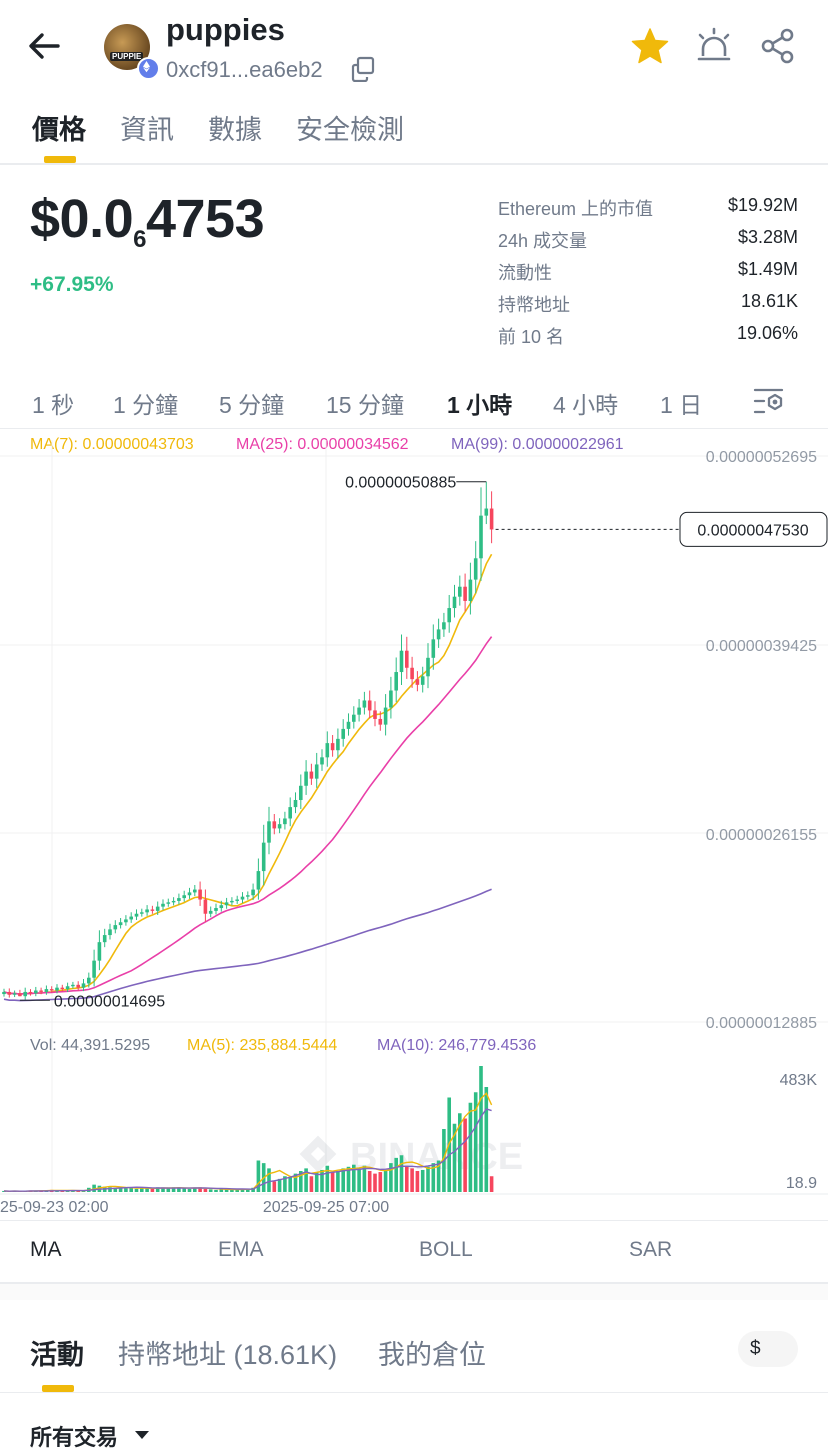 The height and width of the screenshot is (1452, 828). What do you see at coordinates (147, 127) in the screenshot?
I see `tab-info: 資訊` at bounding box center [147, 127].